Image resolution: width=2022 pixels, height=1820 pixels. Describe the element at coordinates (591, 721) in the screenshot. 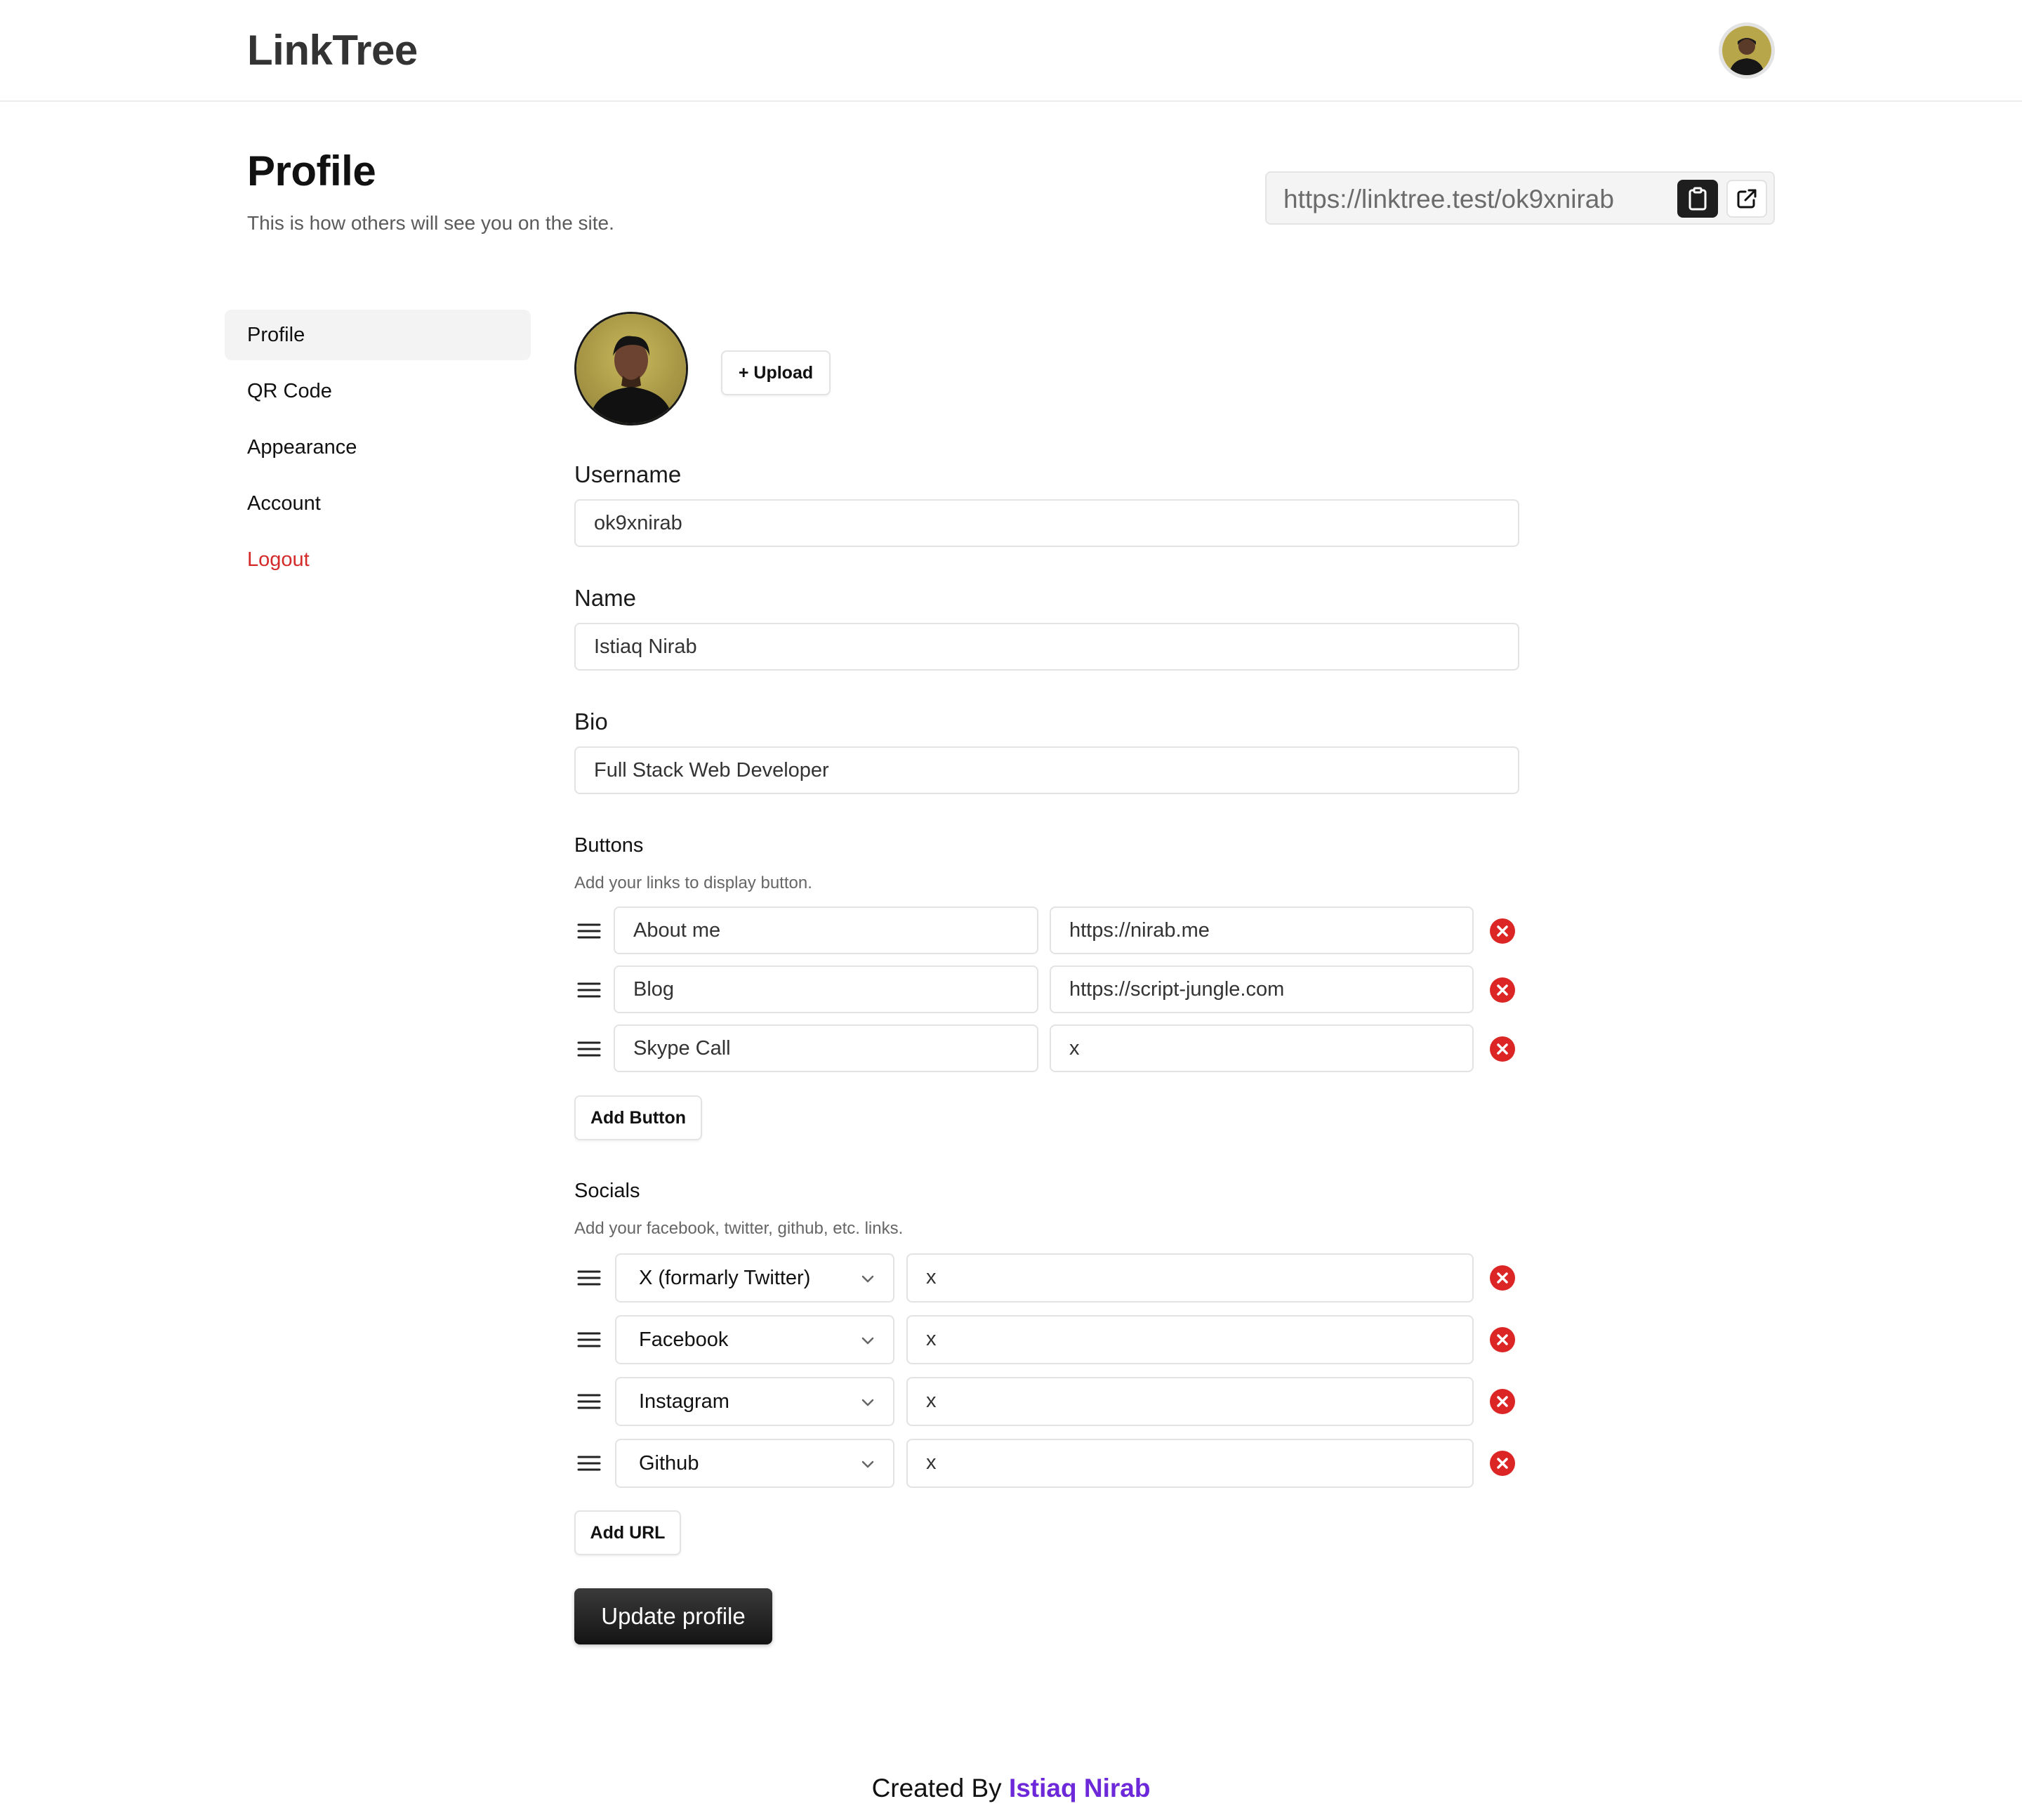

I see `bio-label: Bio` at that location.